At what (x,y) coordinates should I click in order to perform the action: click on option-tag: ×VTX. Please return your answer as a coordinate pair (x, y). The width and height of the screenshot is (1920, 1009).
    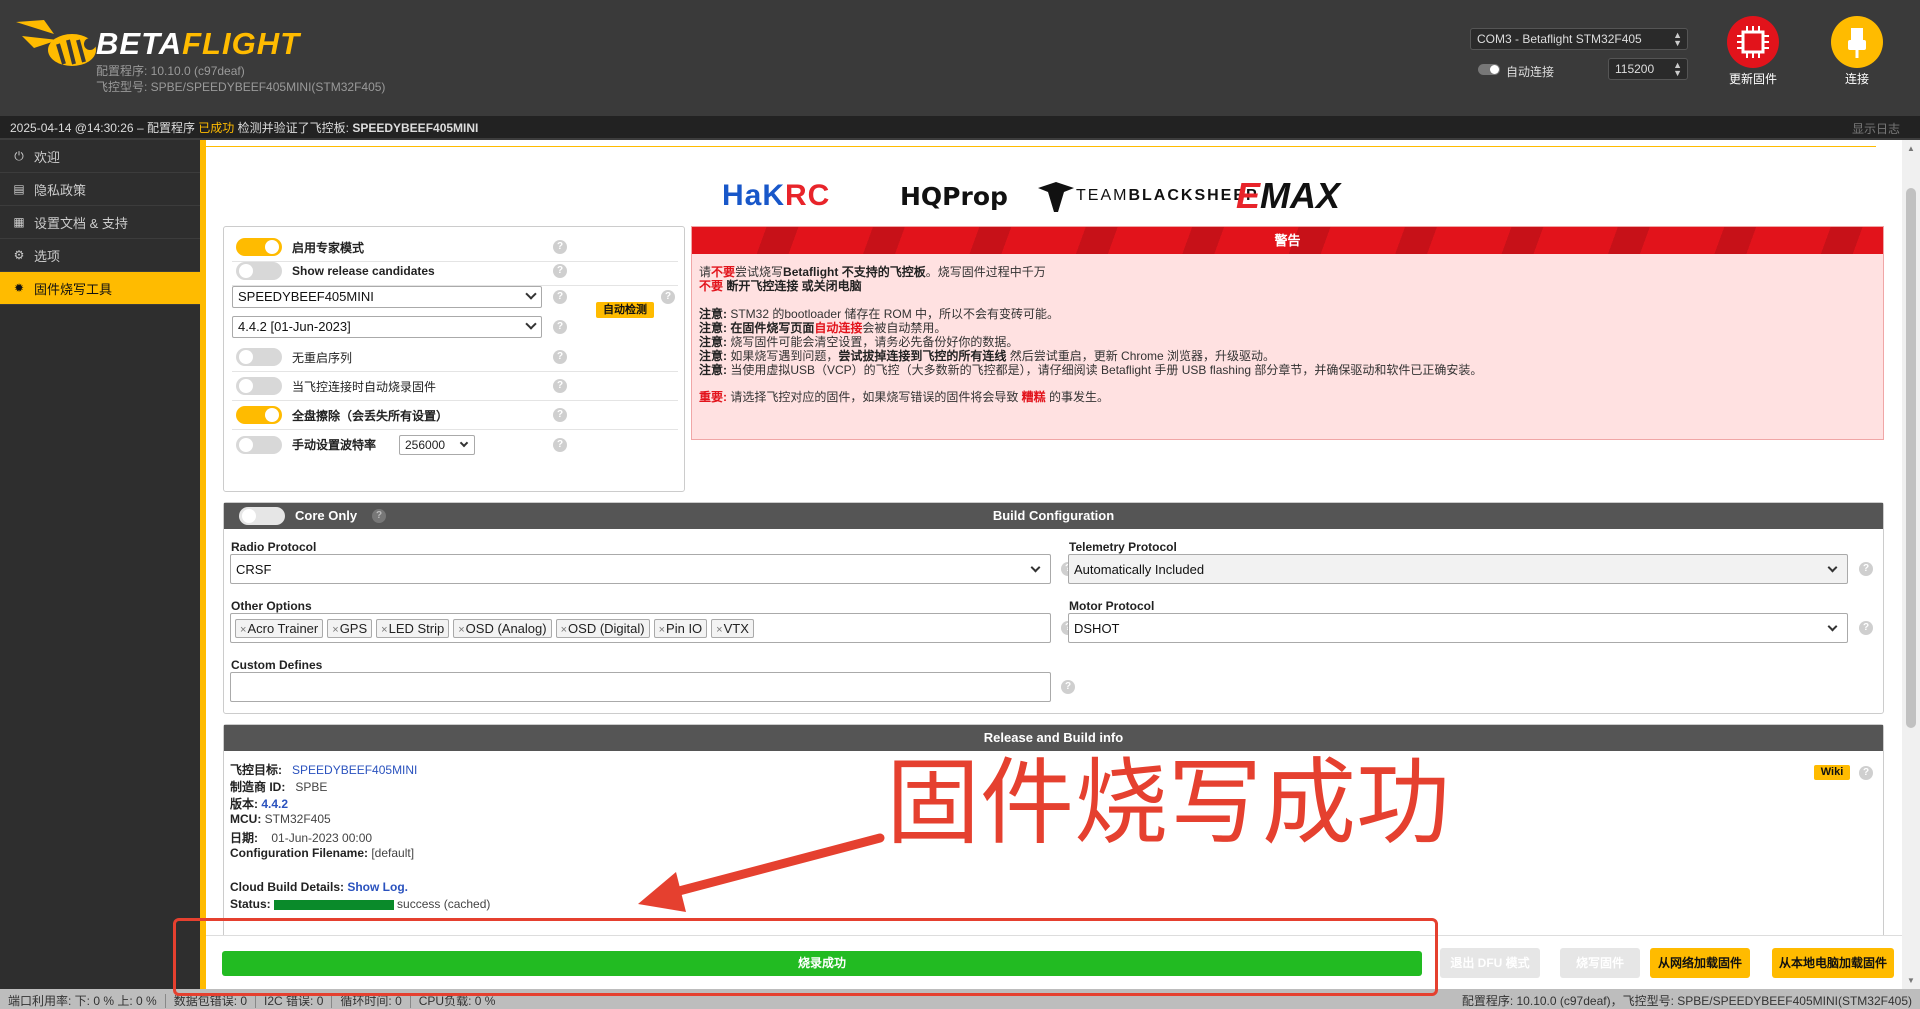
    Looking at the image, I should click on (732, 628).